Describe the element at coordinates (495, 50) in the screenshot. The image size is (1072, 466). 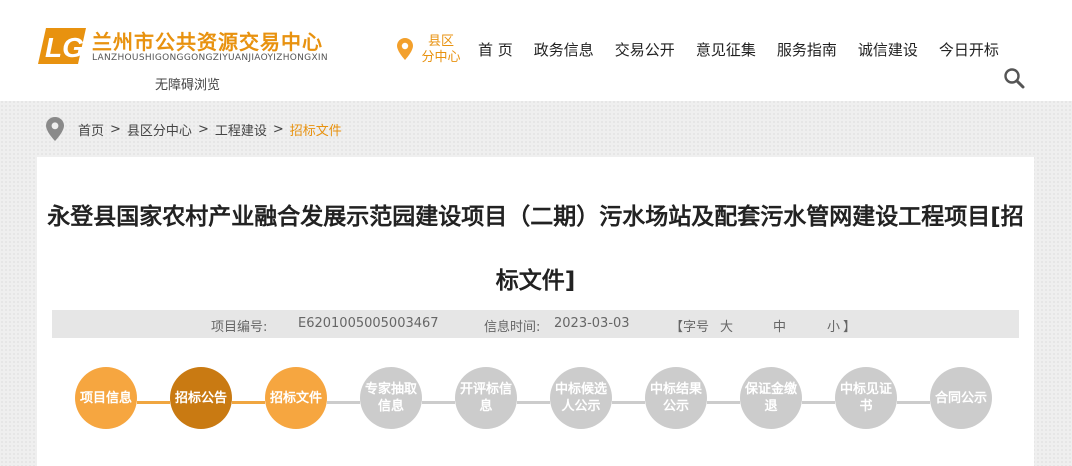
I see `nav-home: 首 页` at that location.